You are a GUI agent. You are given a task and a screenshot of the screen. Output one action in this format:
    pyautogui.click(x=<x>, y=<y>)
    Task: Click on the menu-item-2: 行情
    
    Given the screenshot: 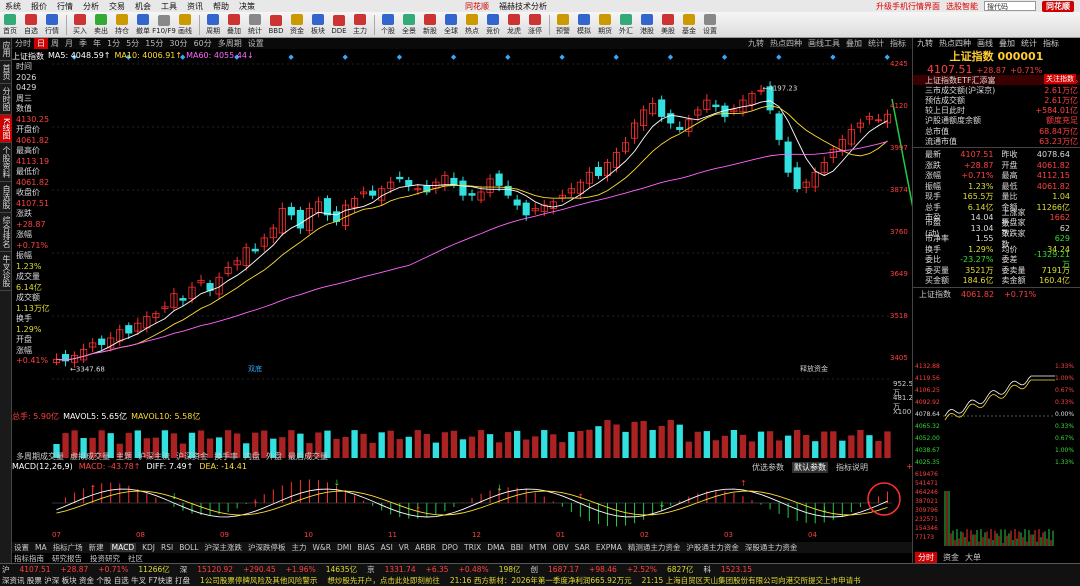 What is the action you would take?
    pyautogui.click(x=65, y=6)
    